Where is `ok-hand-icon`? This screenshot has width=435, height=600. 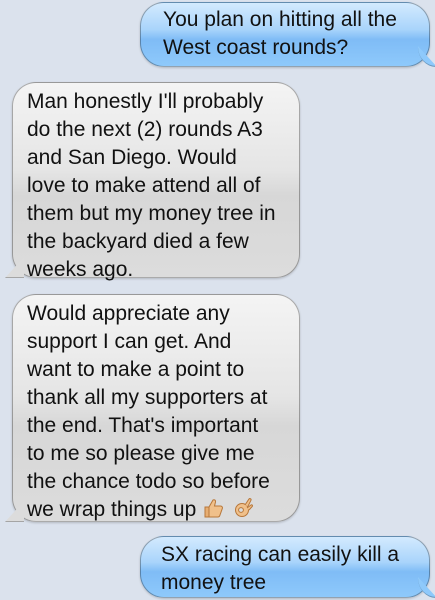
ok-hand-icon is located at coordinates (244, 512).